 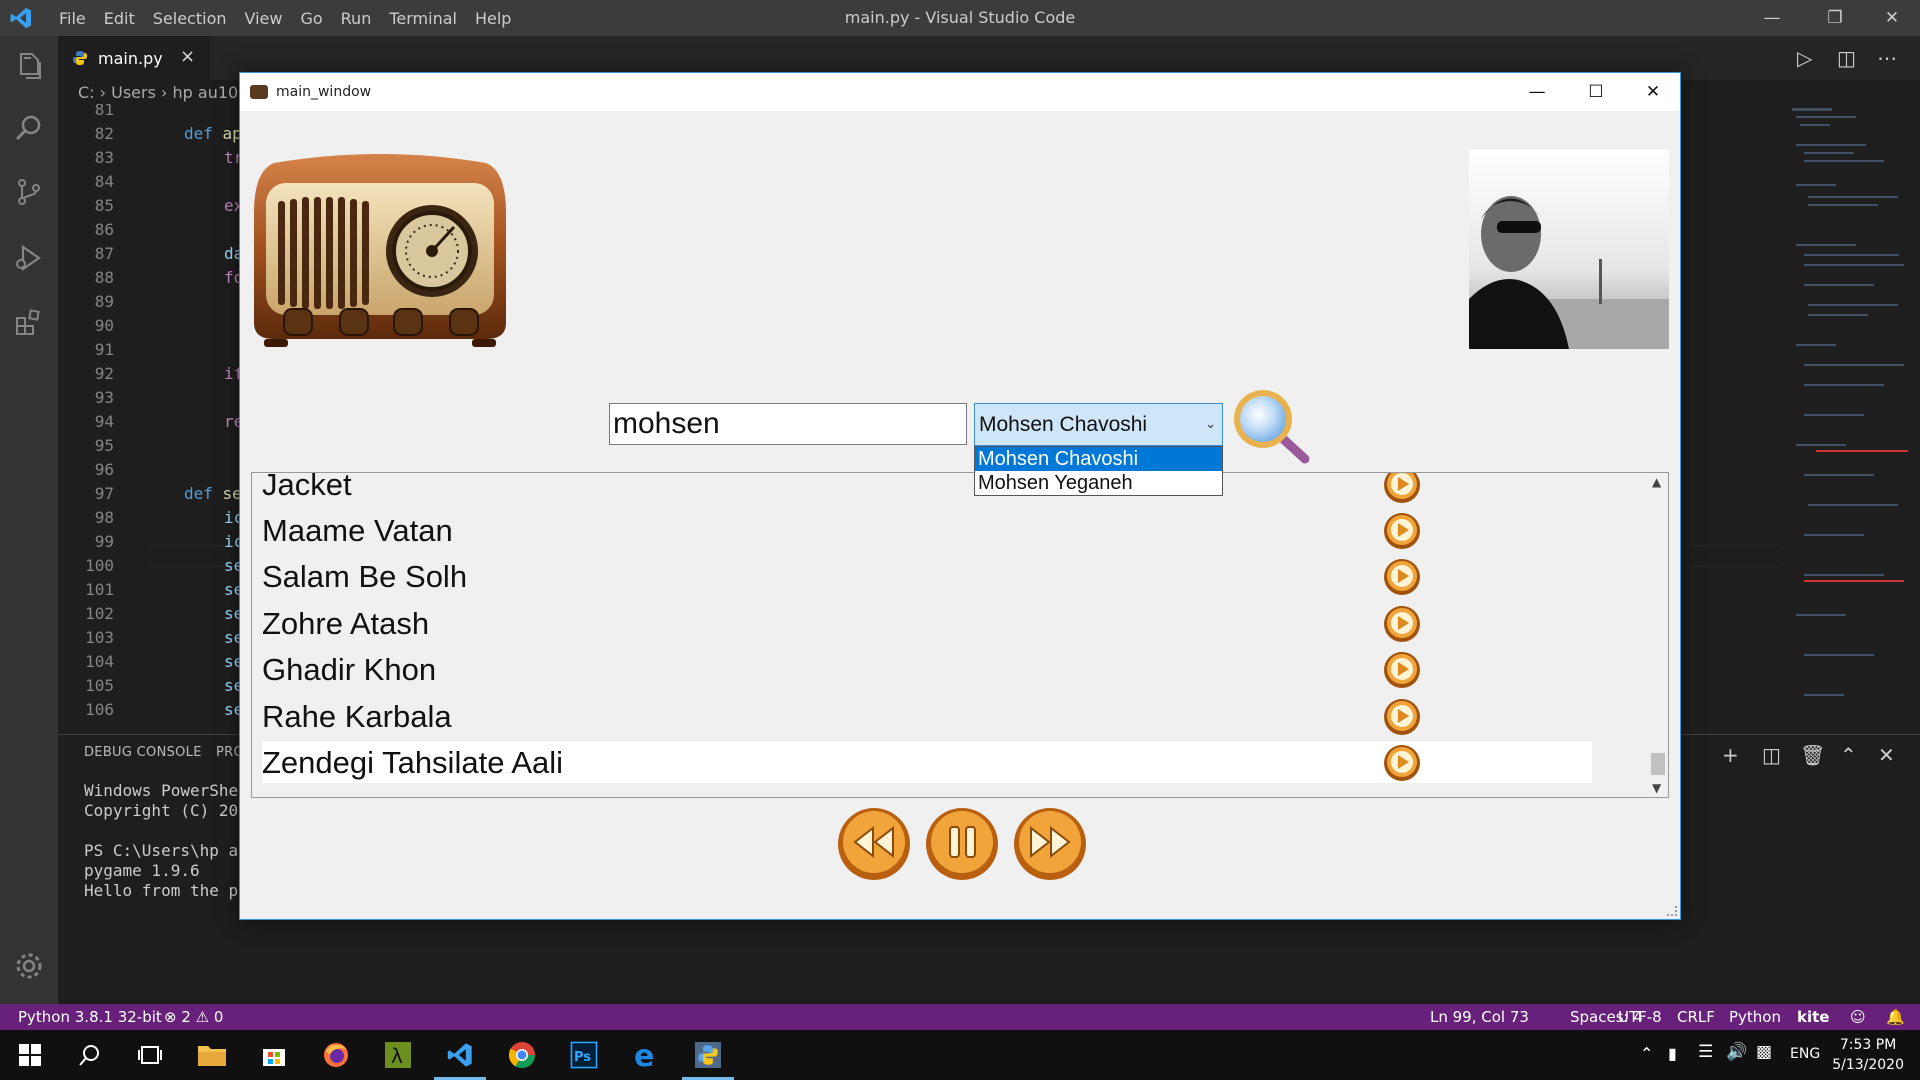 I want to click on dropdown-option: Mohsen Yeganeh, so click(x=1098, y=483).